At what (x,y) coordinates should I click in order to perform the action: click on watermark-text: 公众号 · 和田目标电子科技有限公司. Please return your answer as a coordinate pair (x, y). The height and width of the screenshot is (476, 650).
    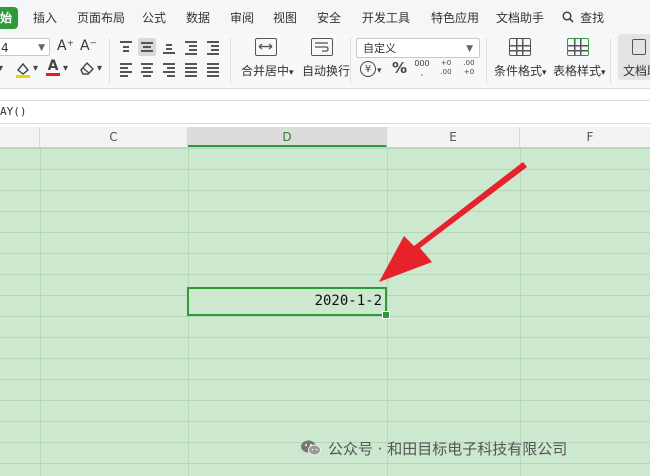
    Looking at the image, I should click on (448, 449).